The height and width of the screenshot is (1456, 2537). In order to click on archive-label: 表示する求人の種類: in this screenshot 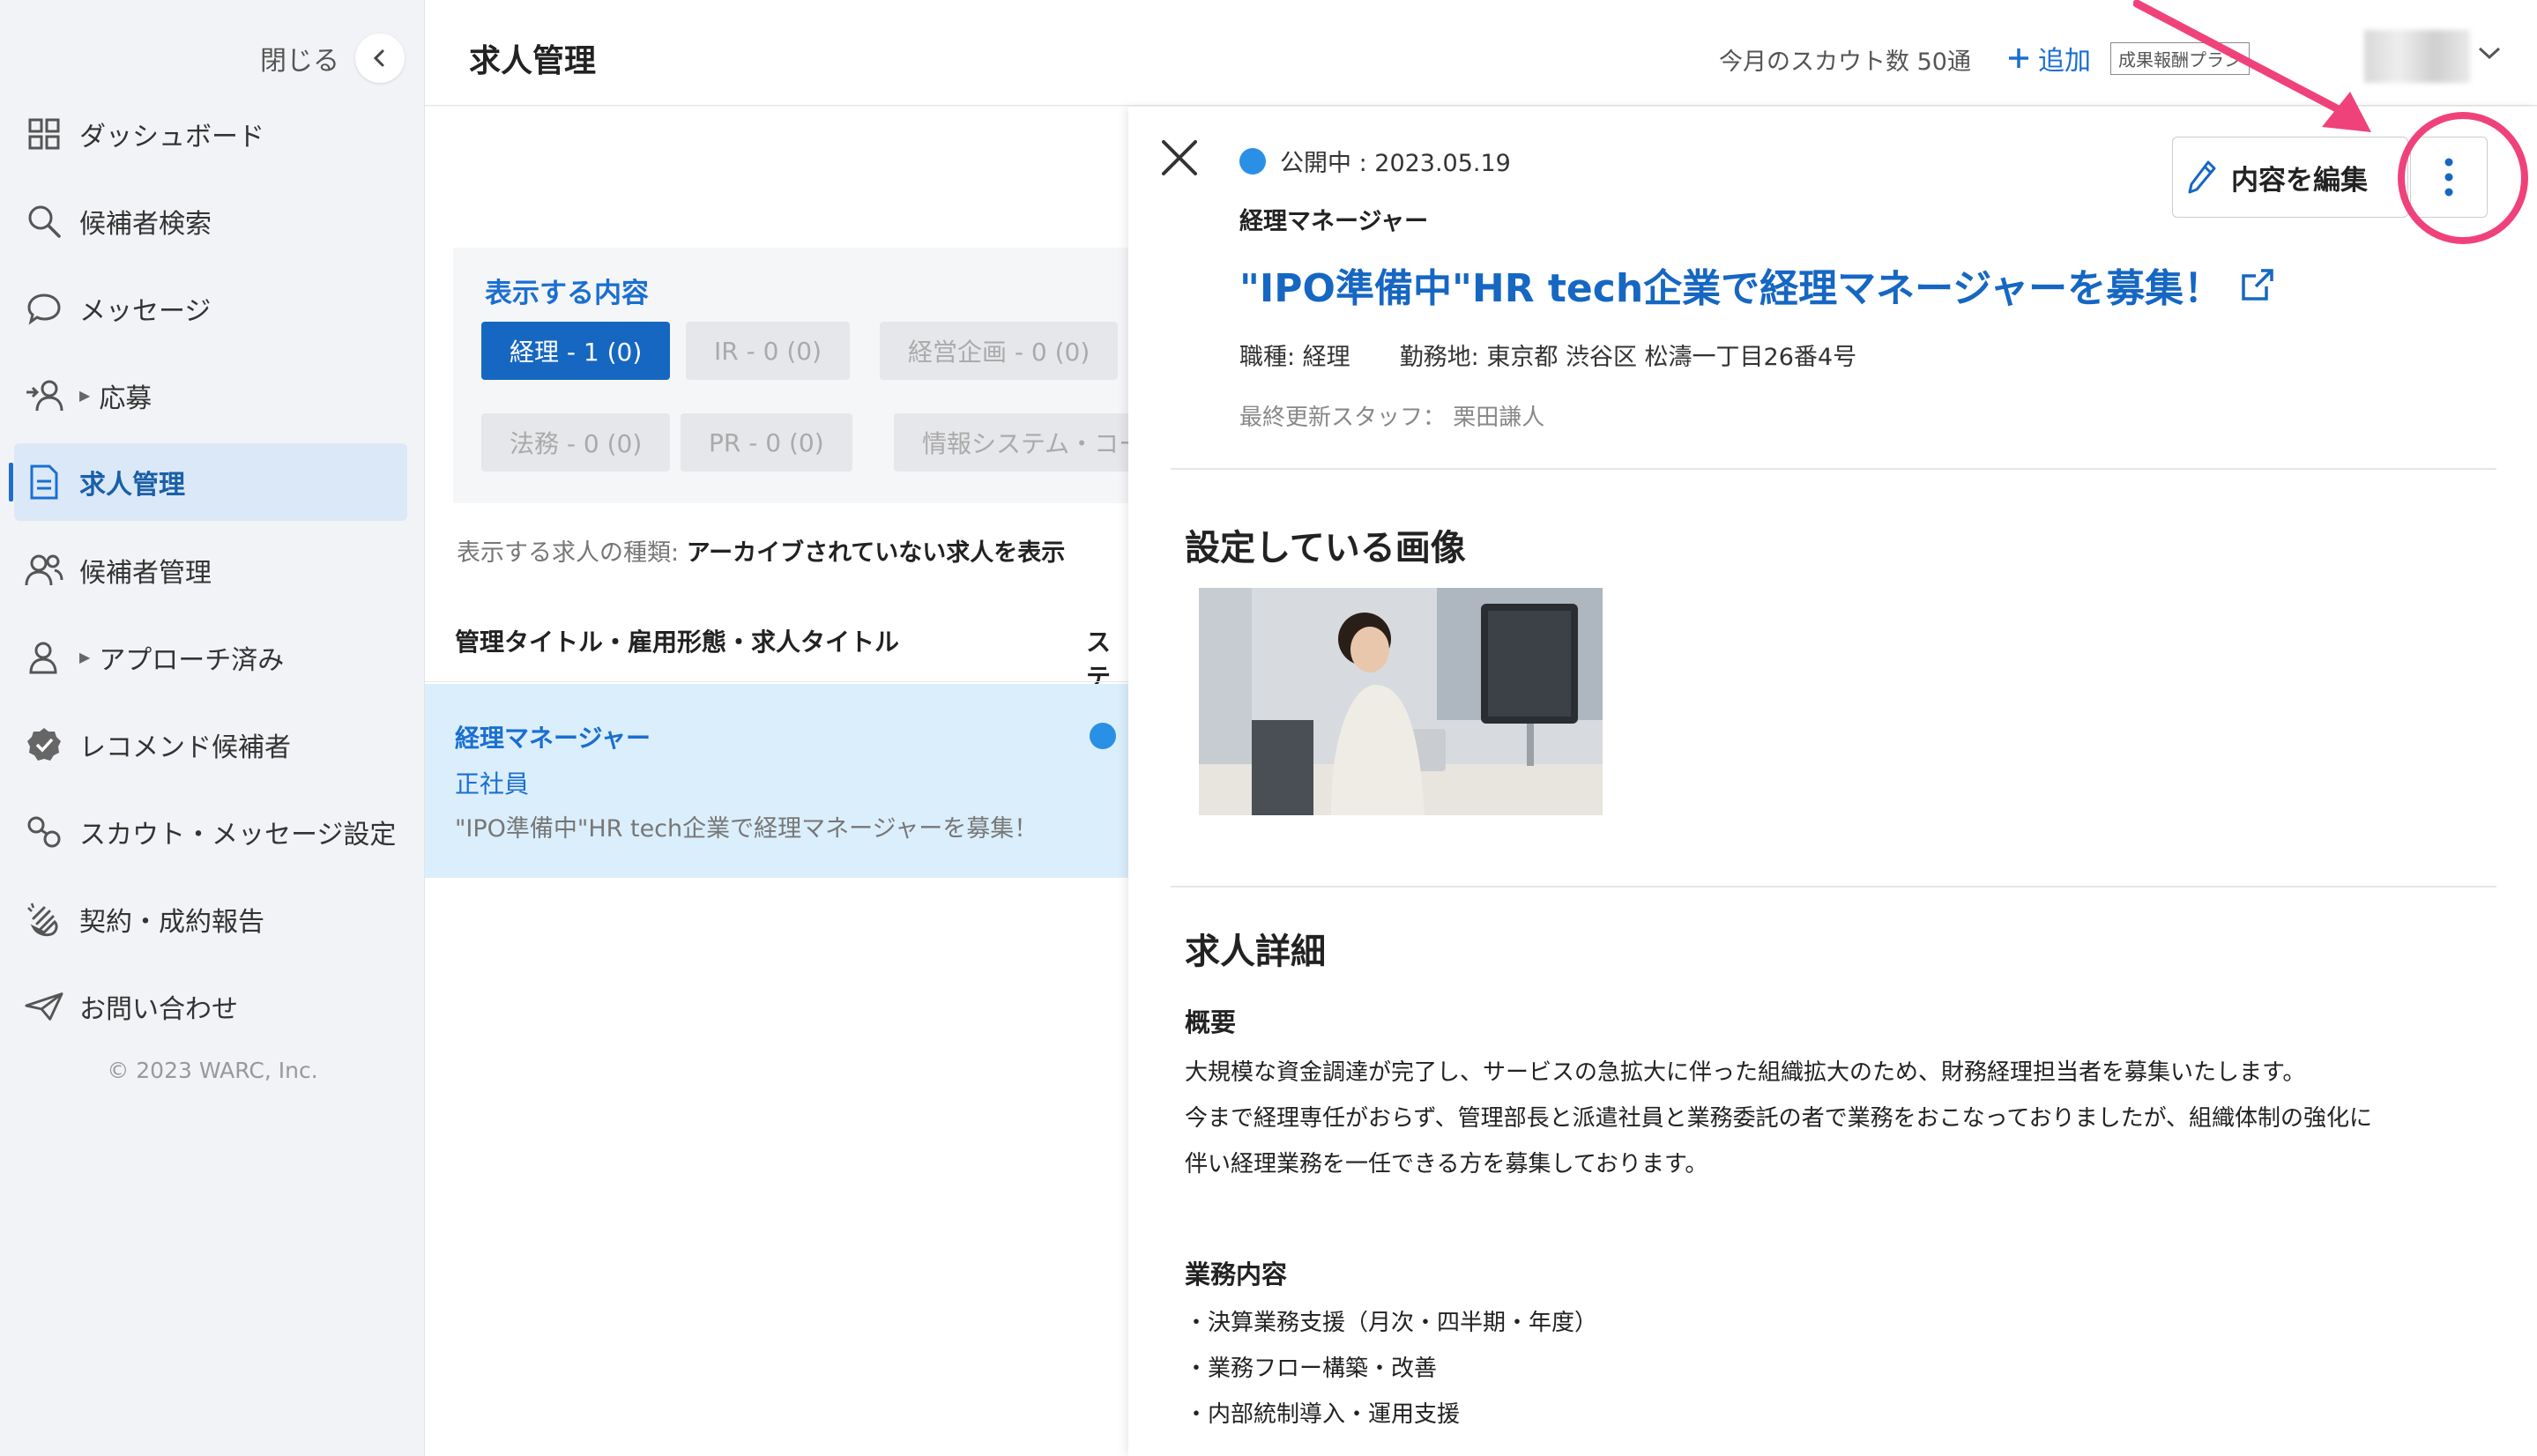, I will do `click(568, 553)`.